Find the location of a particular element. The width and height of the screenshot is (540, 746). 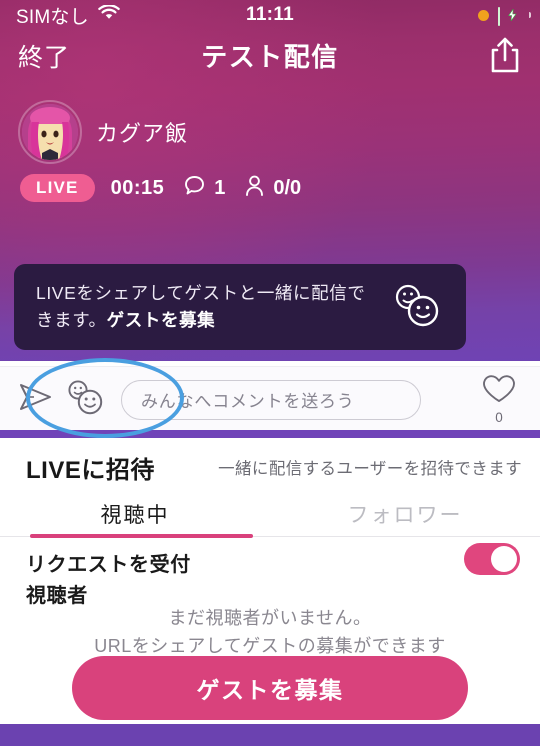

comment-count-group: 1 is located at coordinates (204, 188).